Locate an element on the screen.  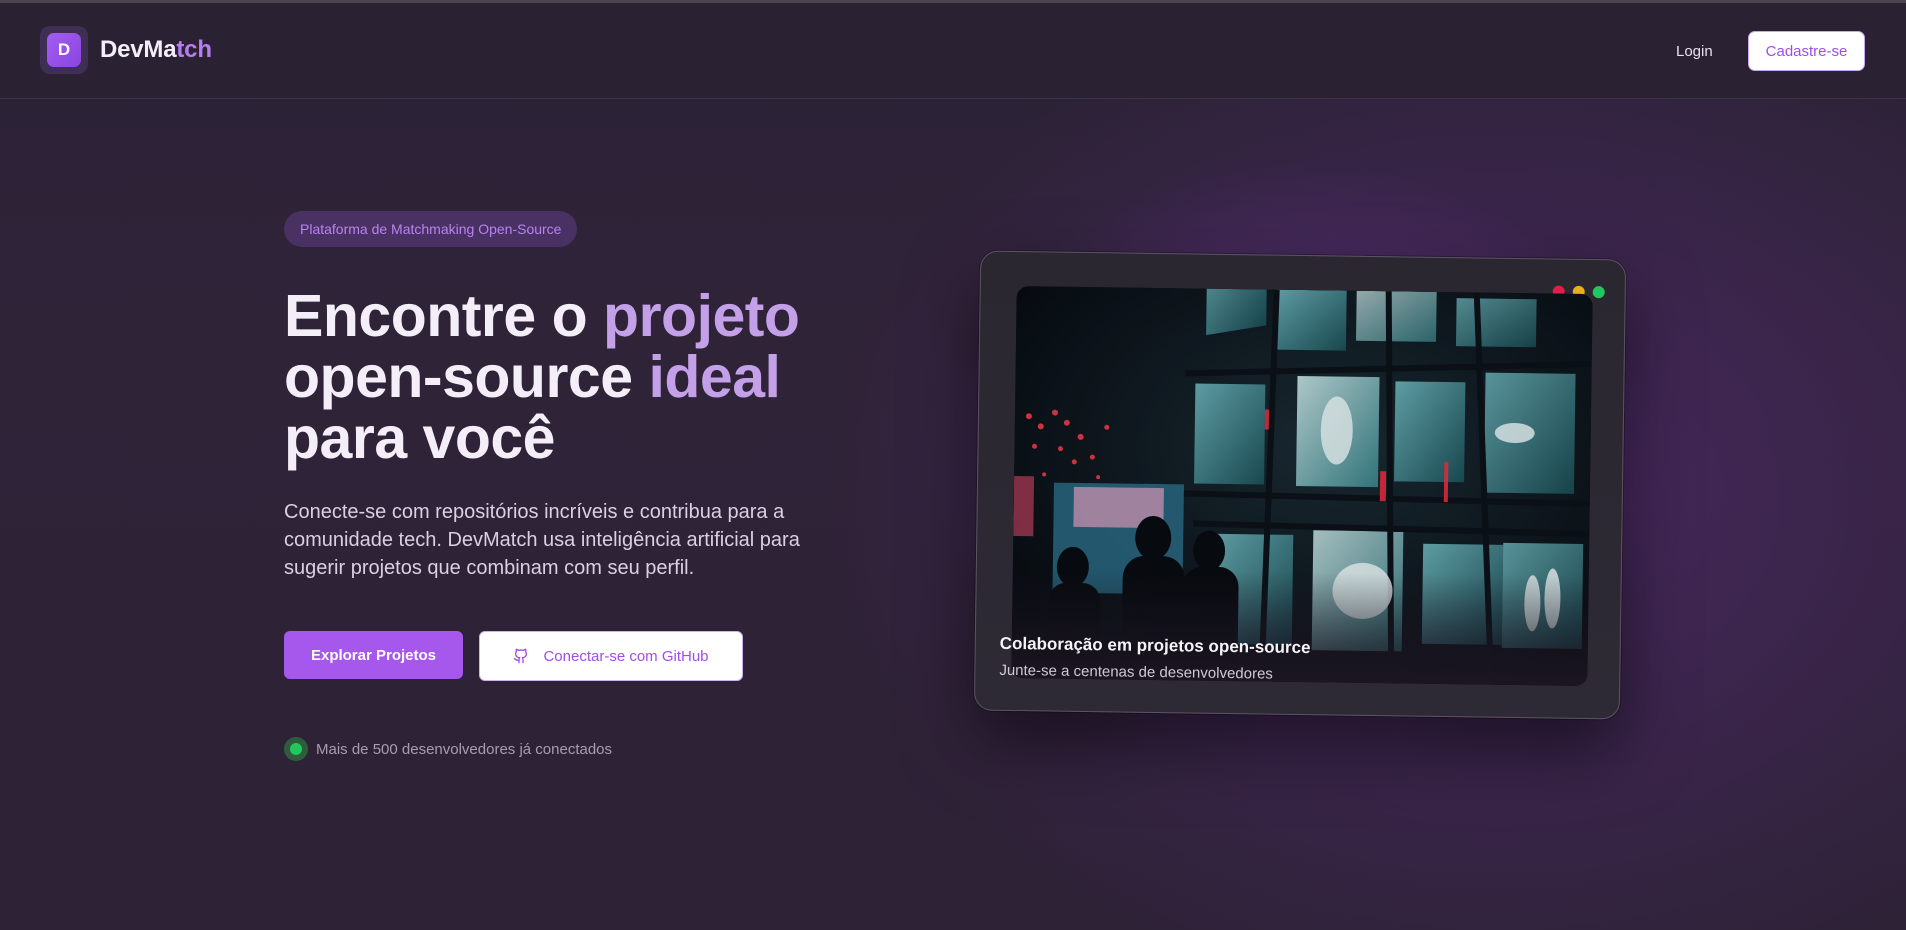
headline-line3: para você is located at coordinates (420, 438).